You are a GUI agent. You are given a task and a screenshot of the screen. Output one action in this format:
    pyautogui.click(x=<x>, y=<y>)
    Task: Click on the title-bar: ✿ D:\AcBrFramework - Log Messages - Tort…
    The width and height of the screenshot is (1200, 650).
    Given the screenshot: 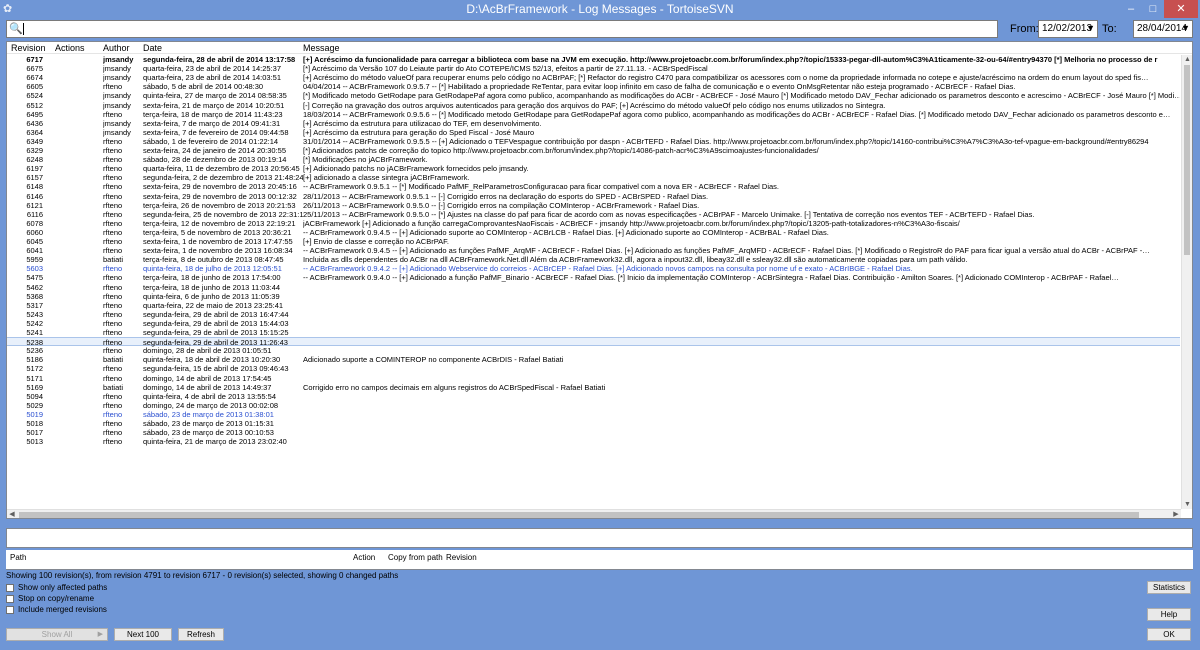 What is the action you would take?
    pyautogui.click(x=600, y=9)
    